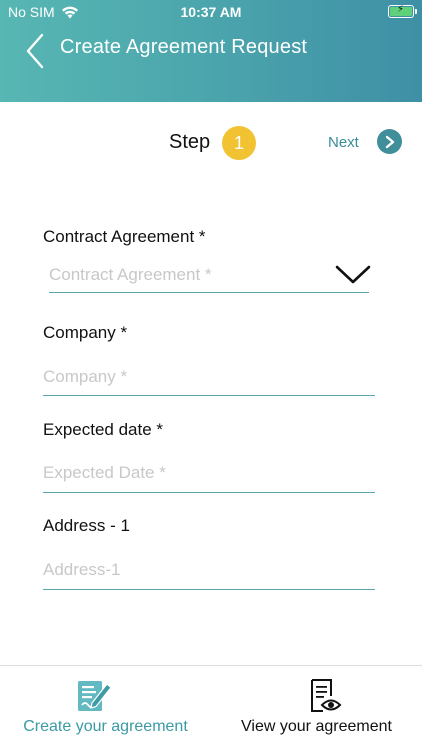  Describe the element at coordinates (209, 473) in the screenshot. I see `expected-date-input` at that location.